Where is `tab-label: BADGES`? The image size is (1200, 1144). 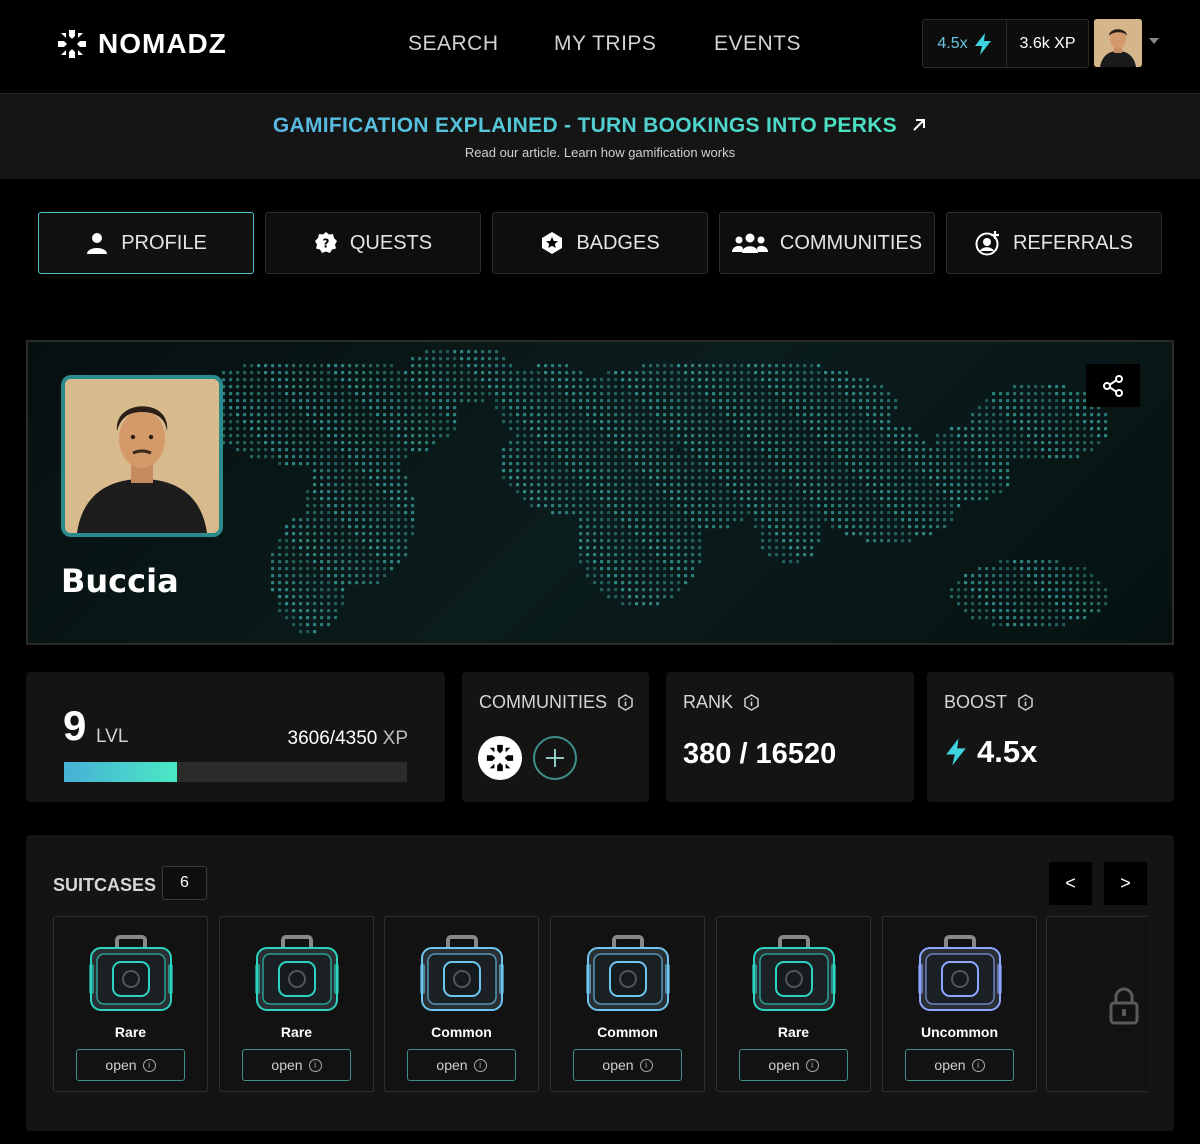
tab-label: BADGES is located at coordinates (618, 242).